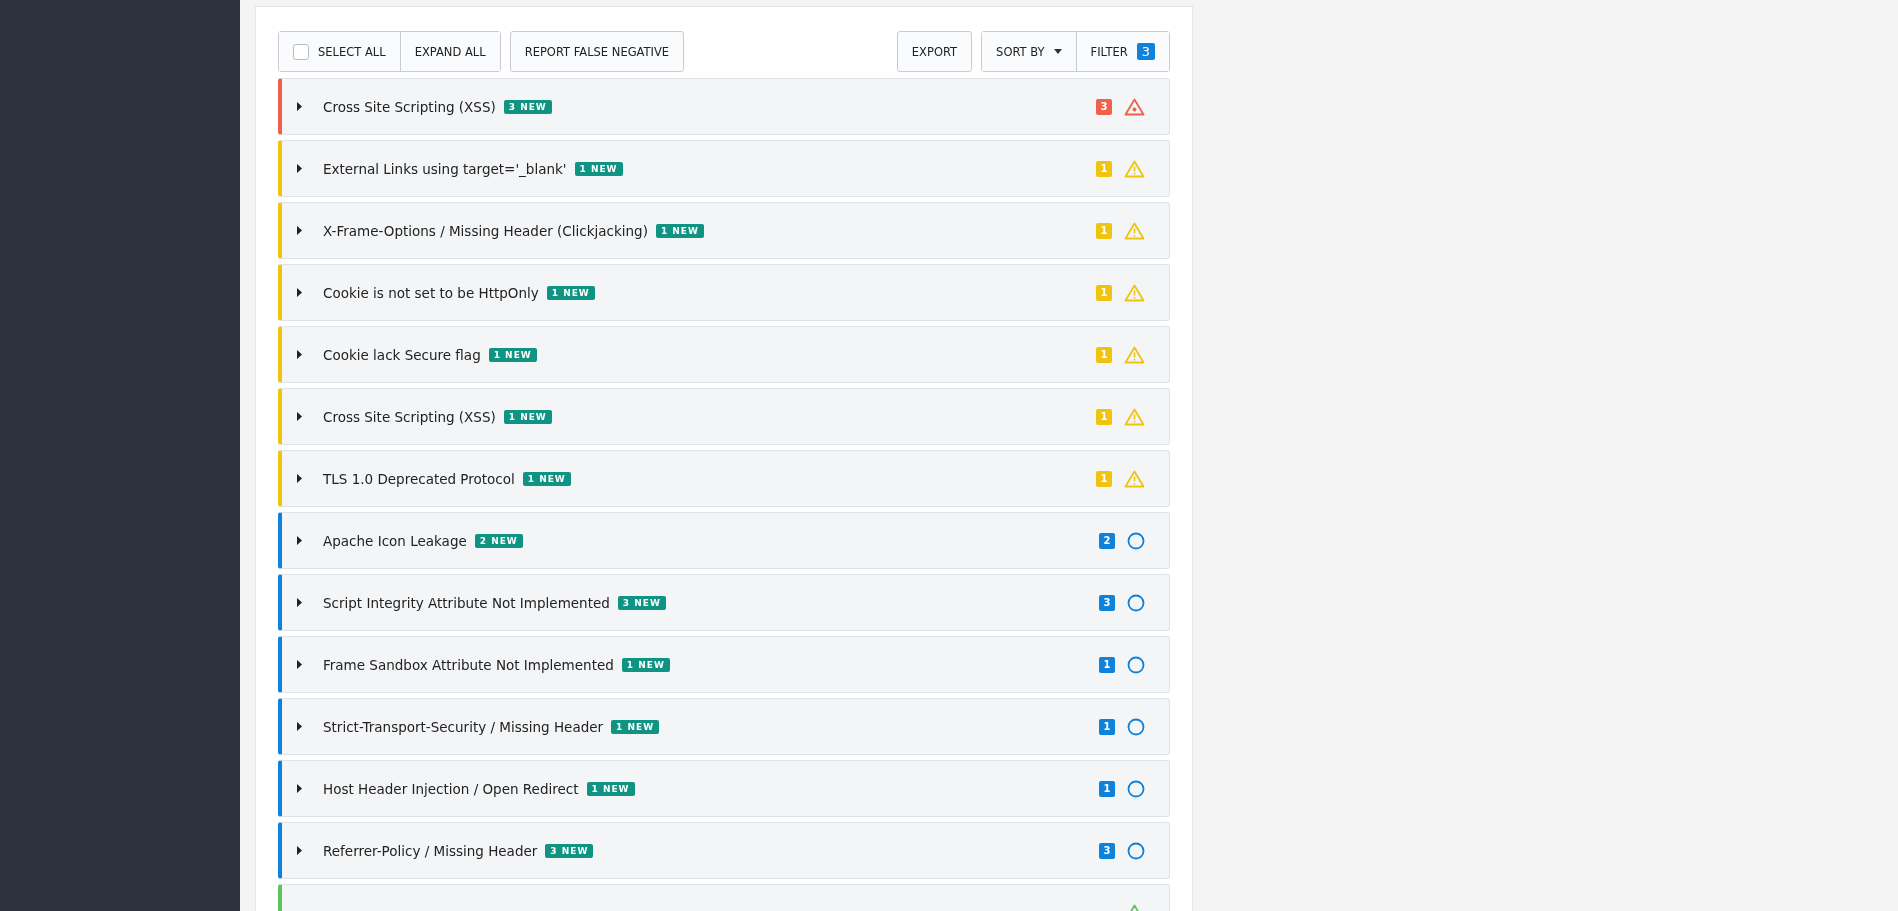 The image size is (1898, 911). I want to click on export-button: EXPORT, so click(934, 51).